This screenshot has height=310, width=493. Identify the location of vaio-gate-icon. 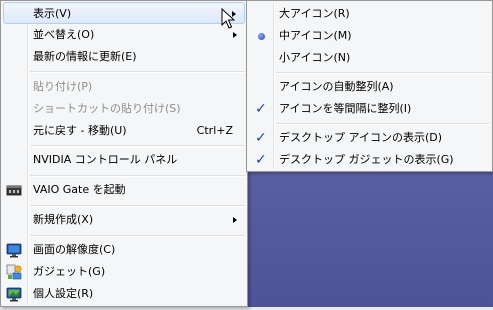
(14, 190).